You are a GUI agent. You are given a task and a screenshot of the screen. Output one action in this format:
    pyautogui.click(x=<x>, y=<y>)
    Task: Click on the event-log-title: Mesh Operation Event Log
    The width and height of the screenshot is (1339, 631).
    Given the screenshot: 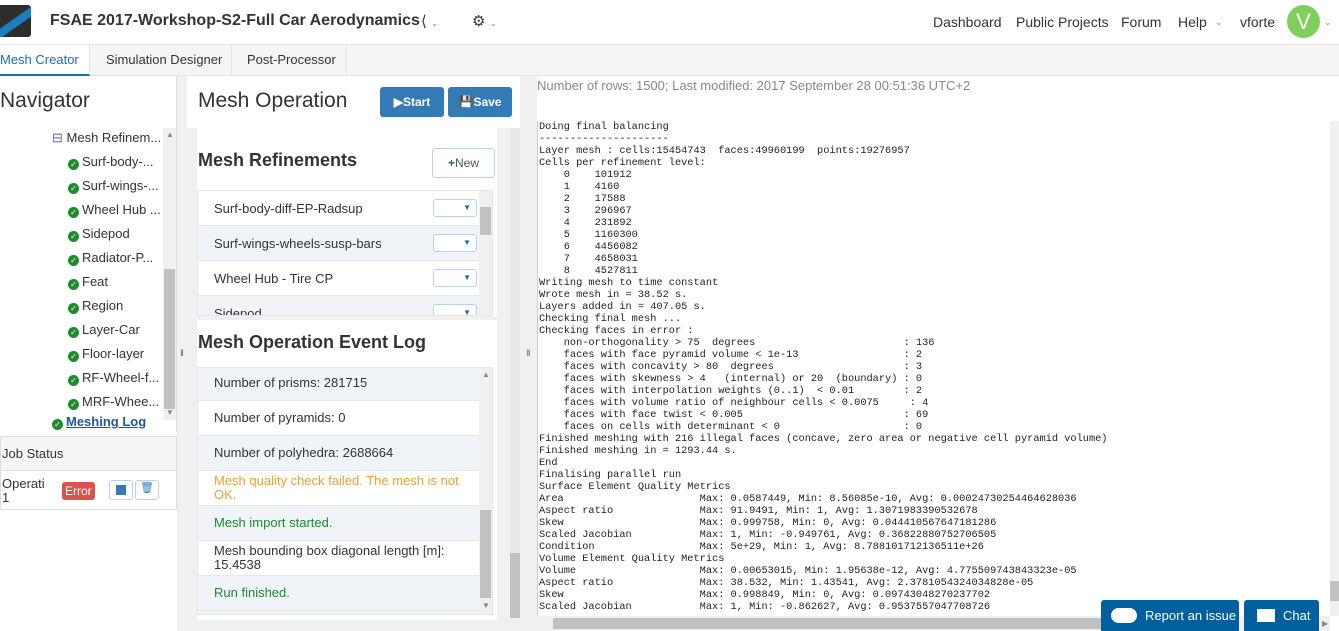 What is the action you would take?
    pyautogui.click(x=312, y=342)
    